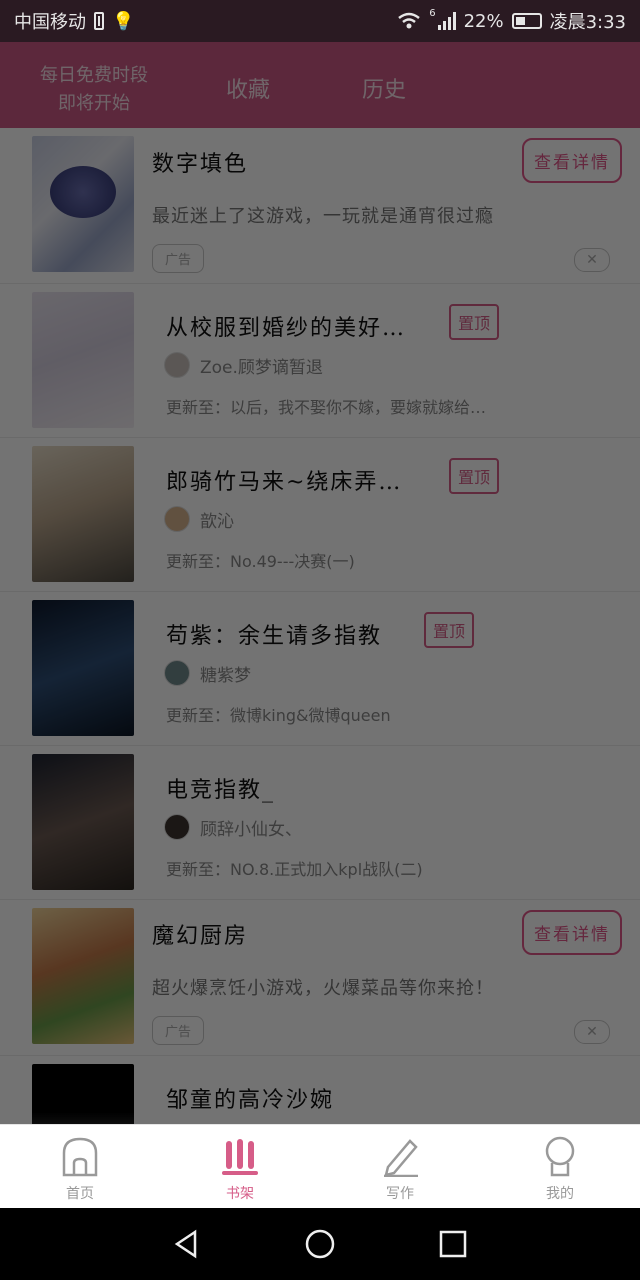 The width and height of the screenshot is (640, 1280). I want to click on battery-icon, so click(526, 21).